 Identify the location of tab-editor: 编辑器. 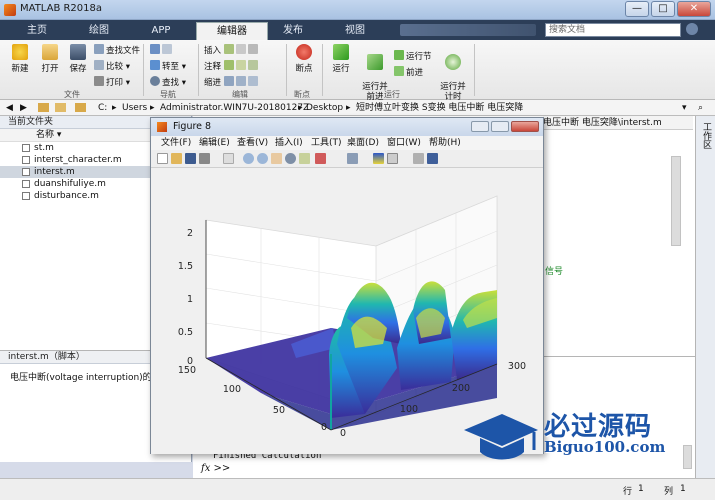
(232, 31).